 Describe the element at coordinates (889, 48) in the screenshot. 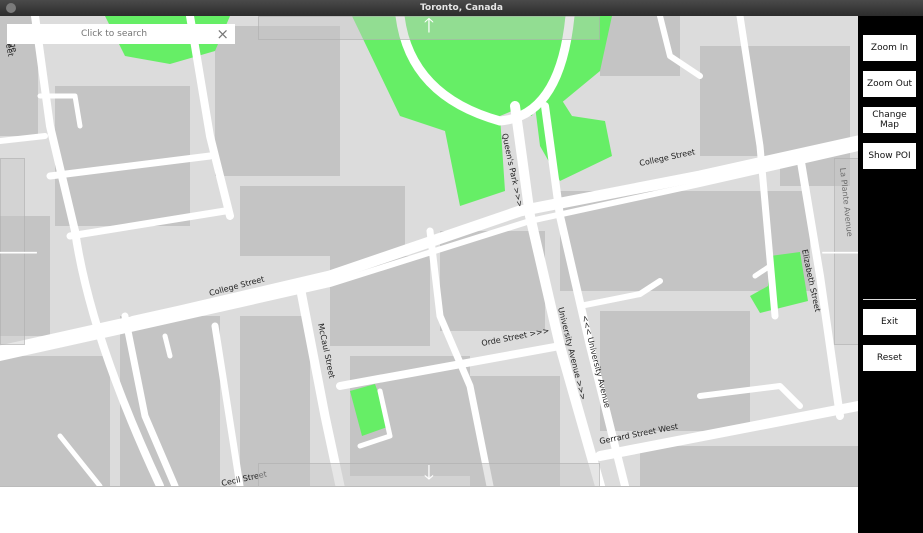

I see `zoom-in-button: Zoom In` at that location.